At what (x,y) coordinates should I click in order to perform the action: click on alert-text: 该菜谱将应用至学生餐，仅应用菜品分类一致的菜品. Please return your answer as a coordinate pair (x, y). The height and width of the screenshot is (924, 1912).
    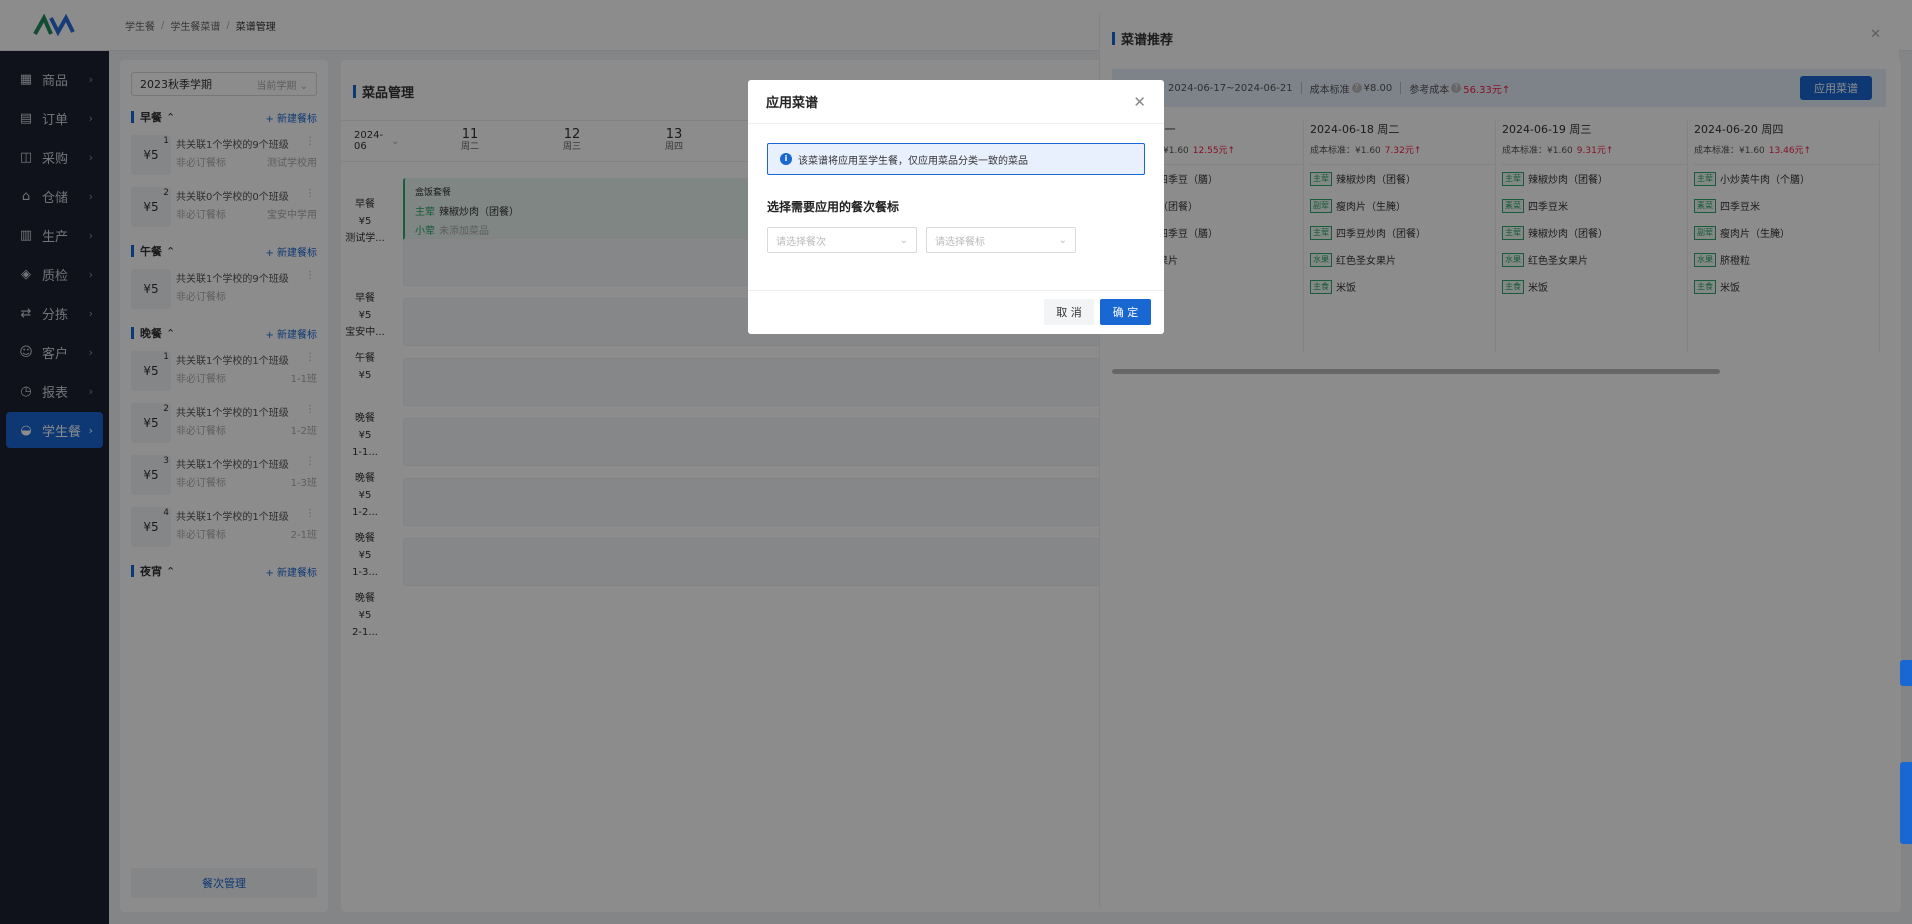
    Looking at the image, I should click on (913, 161).